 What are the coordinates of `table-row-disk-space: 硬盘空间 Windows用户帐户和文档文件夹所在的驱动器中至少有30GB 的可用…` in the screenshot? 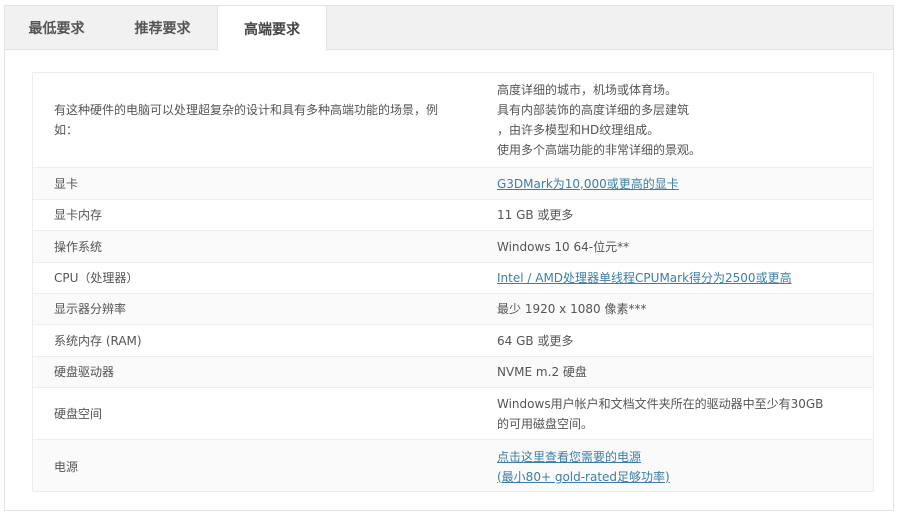 It's located at (453, 414).